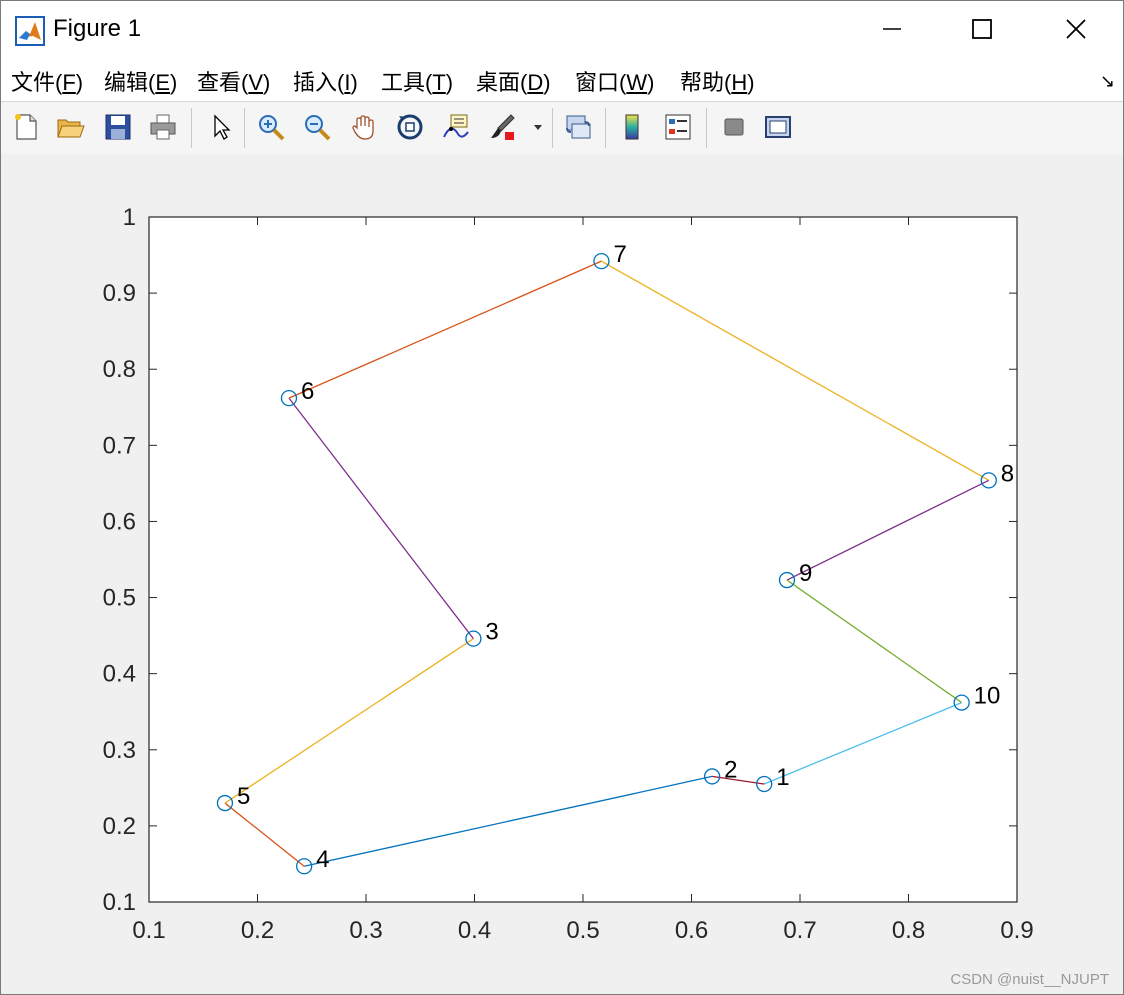 The width and height of the screenshot is (1124, 995). What do you see at coordinates (365, 930) in the screenshot?
I see `x-tick-label: 0.3` at bounding box center [365, 930].